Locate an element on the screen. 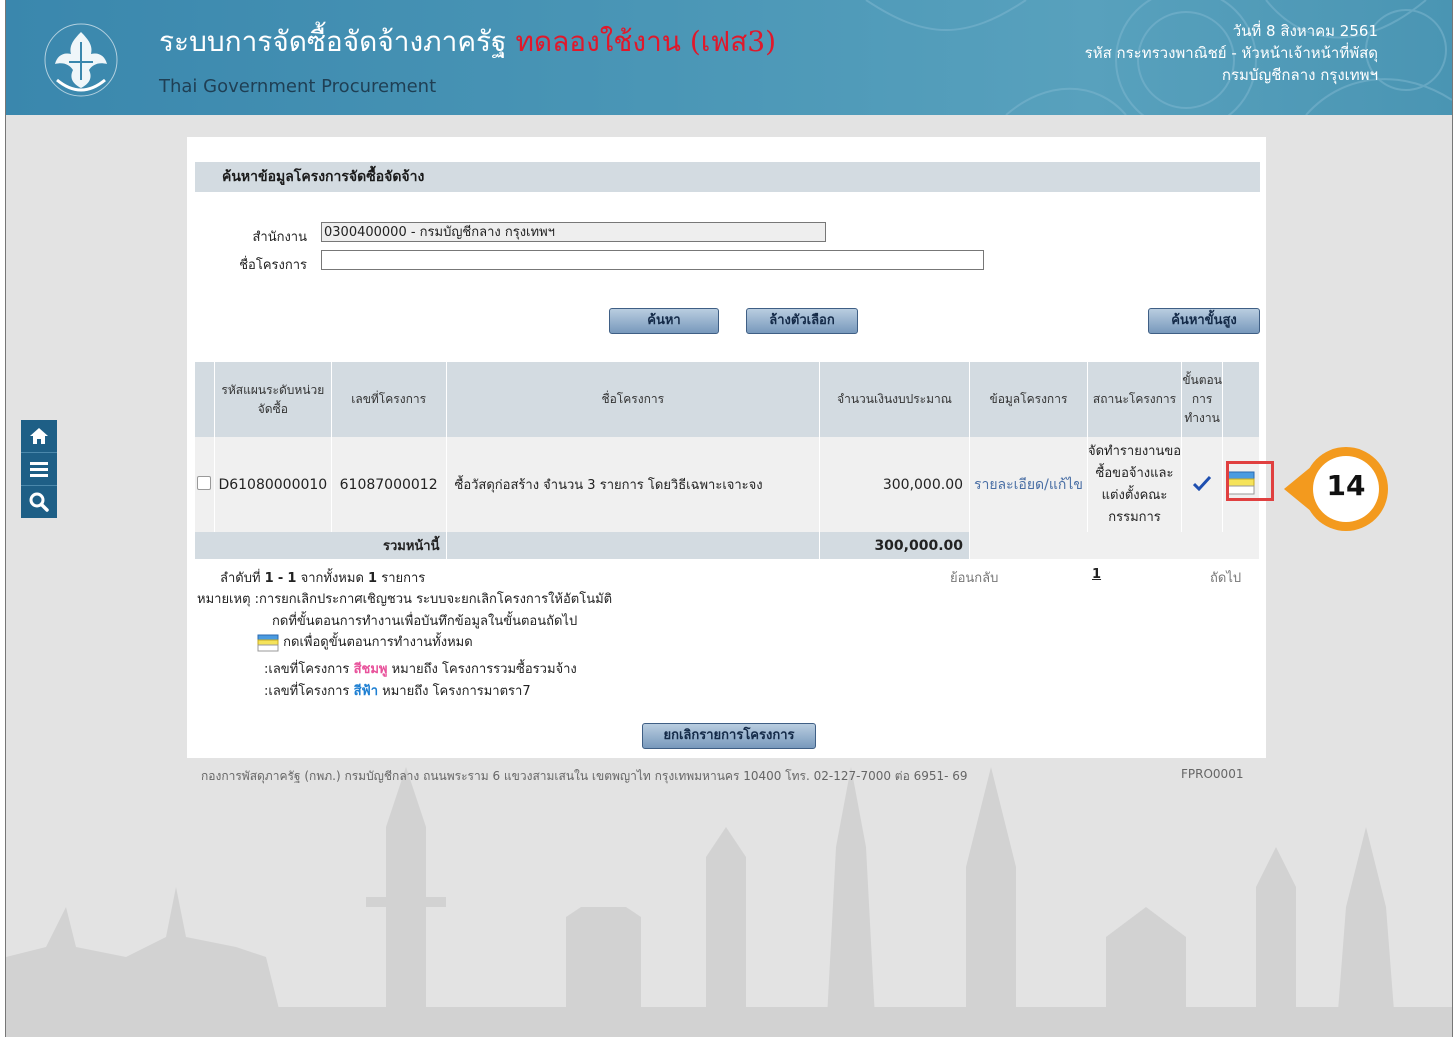 This screenshot has width=1456, height=1037. project-info-cell: รายละเอียด/แก้ไข is located at coordinates (1028, 484).